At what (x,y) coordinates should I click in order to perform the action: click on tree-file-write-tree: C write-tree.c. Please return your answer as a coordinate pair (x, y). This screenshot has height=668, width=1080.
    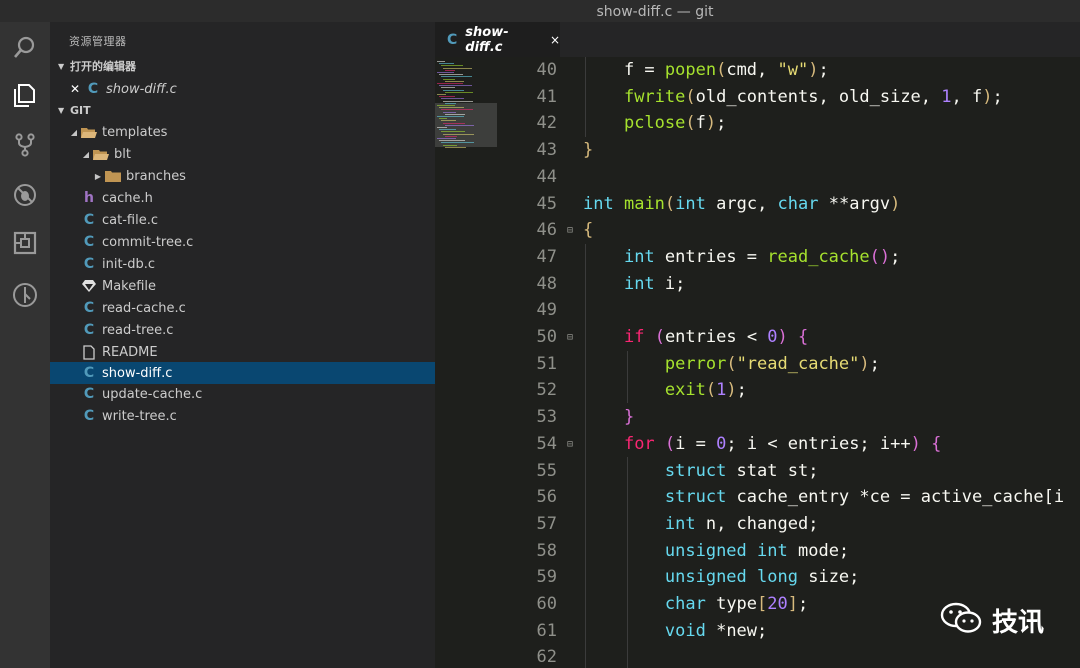
    Looking at the image, I should click on (242, 416).